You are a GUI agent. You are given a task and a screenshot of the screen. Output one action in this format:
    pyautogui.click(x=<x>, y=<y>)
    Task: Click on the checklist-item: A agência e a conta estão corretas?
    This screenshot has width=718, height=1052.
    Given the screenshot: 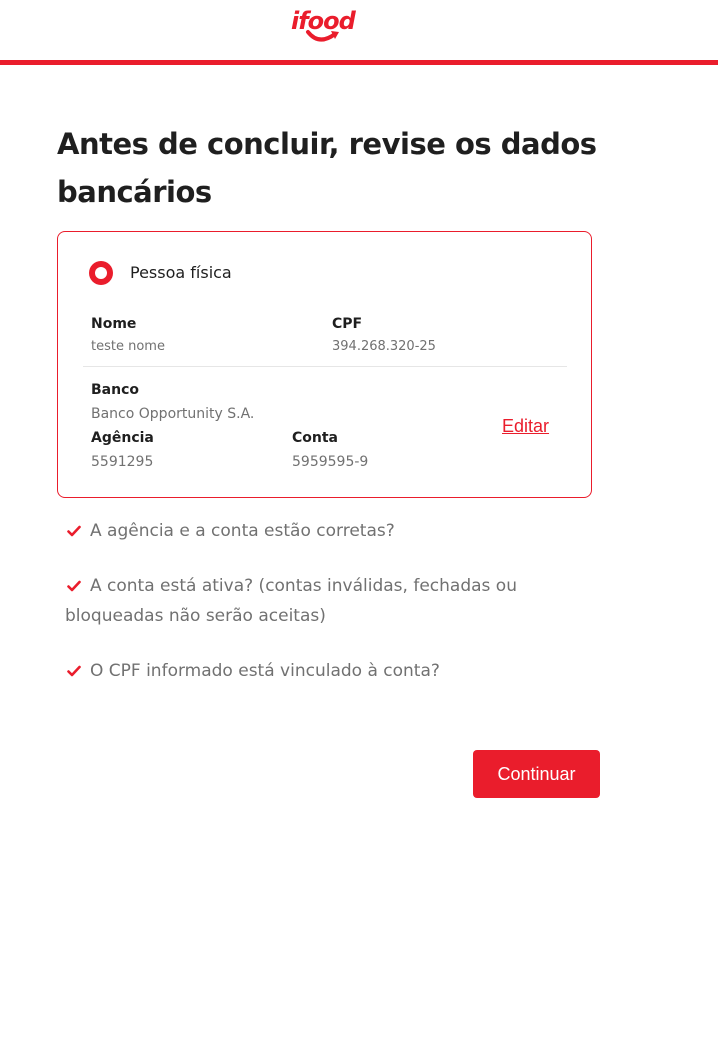 What is the action you would take?
    pyautogui.click(x=305, y=531)
    